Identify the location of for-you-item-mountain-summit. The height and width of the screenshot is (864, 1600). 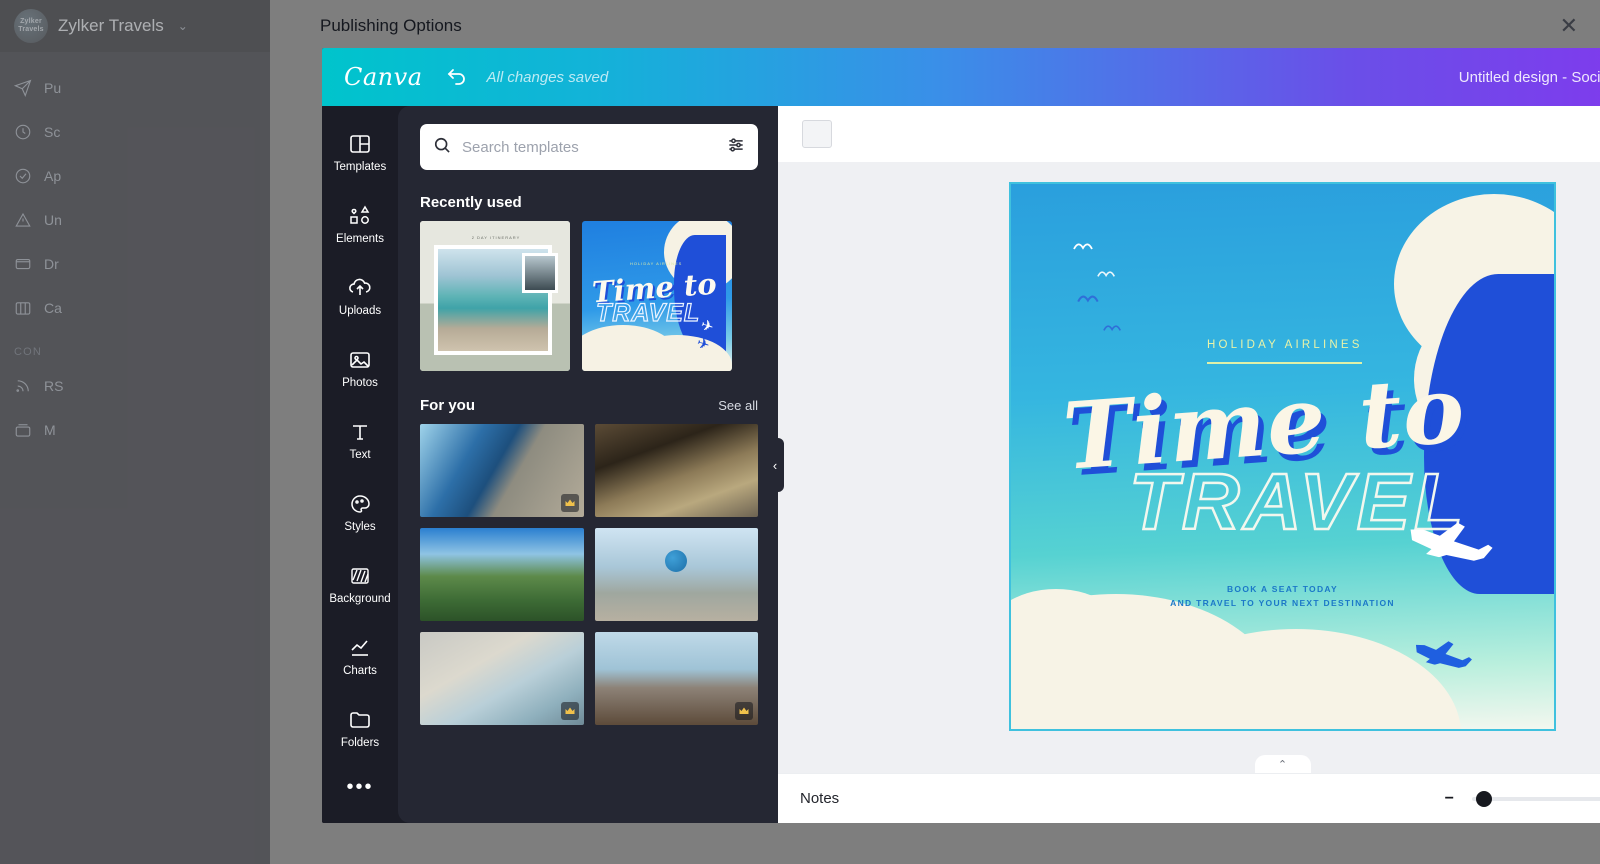
(502, 574).